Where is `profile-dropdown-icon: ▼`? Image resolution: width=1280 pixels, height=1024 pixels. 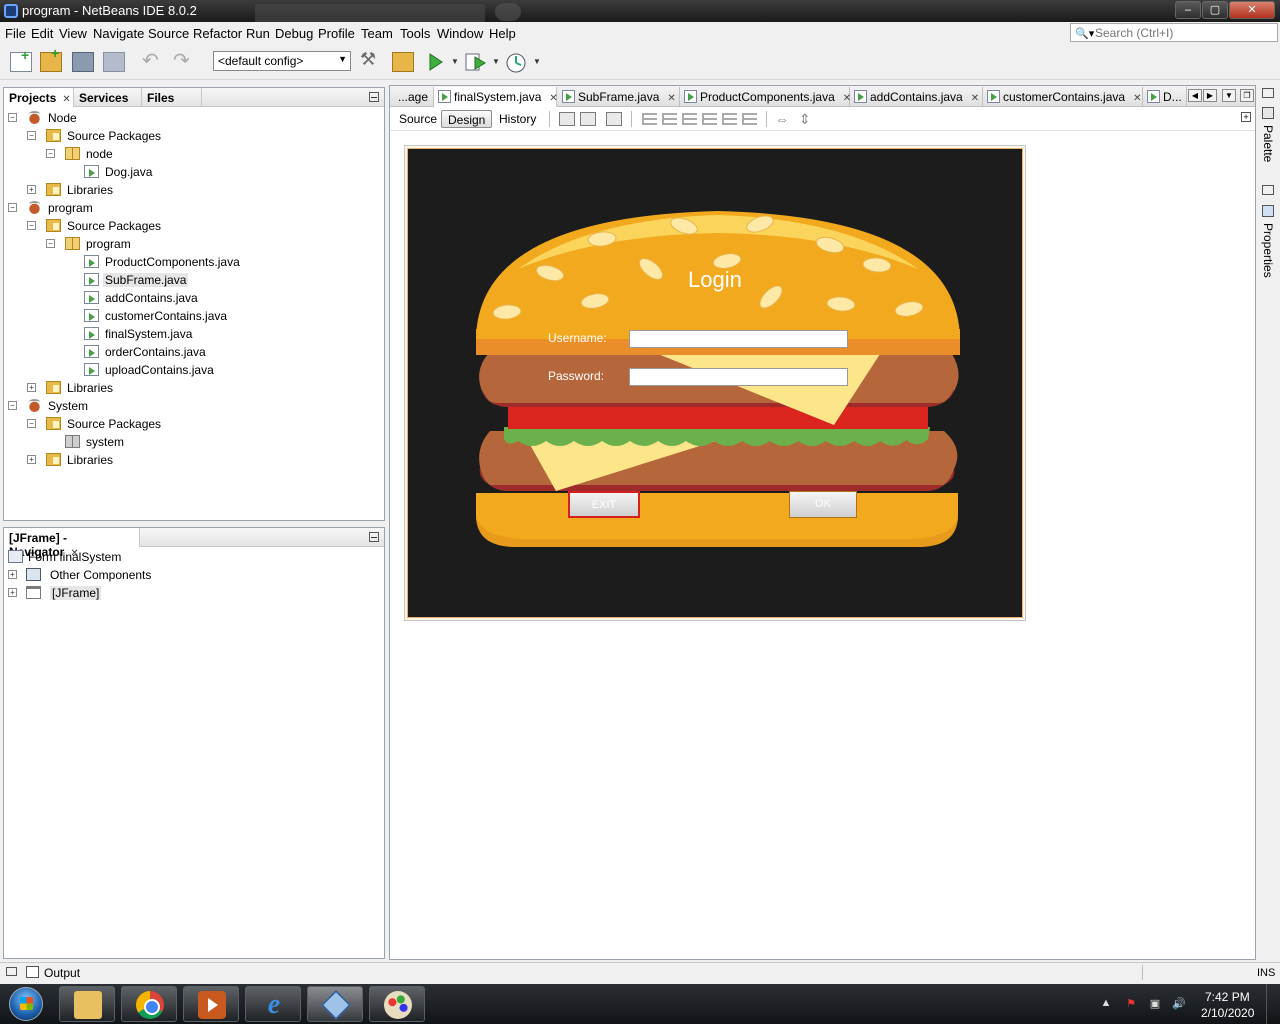 profile-dropdown-icon: ▼ is located at coordinates (537, 61).